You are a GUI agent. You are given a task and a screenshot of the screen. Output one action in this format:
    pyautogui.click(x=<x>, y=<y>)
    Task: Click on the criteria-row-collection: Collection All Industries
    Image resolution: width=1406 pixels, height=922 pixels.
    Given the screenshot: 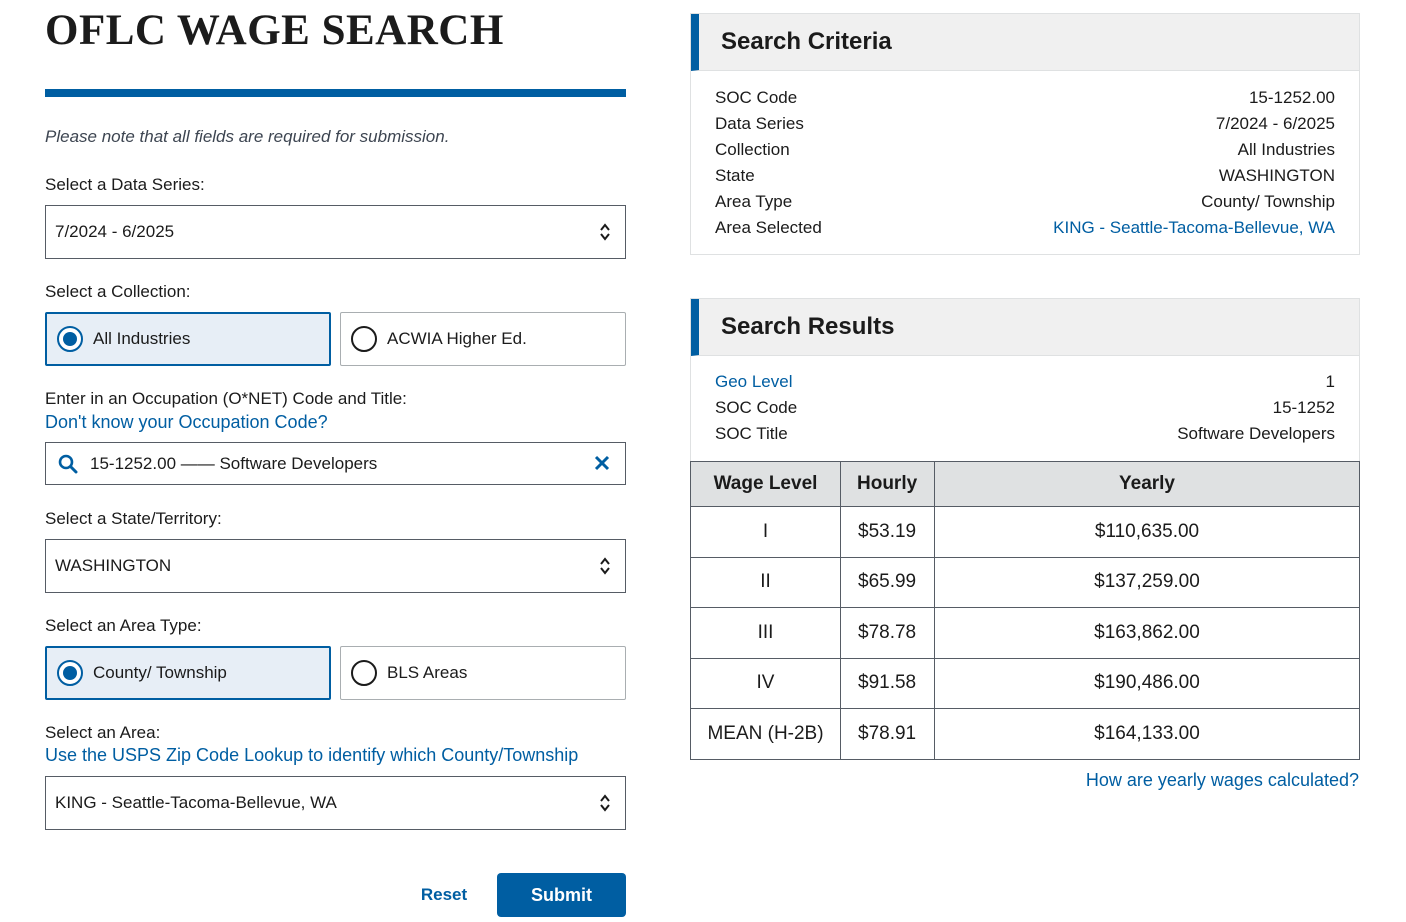 What is the action you would take?
    pyautogui.click(x=1025, y=149)
    